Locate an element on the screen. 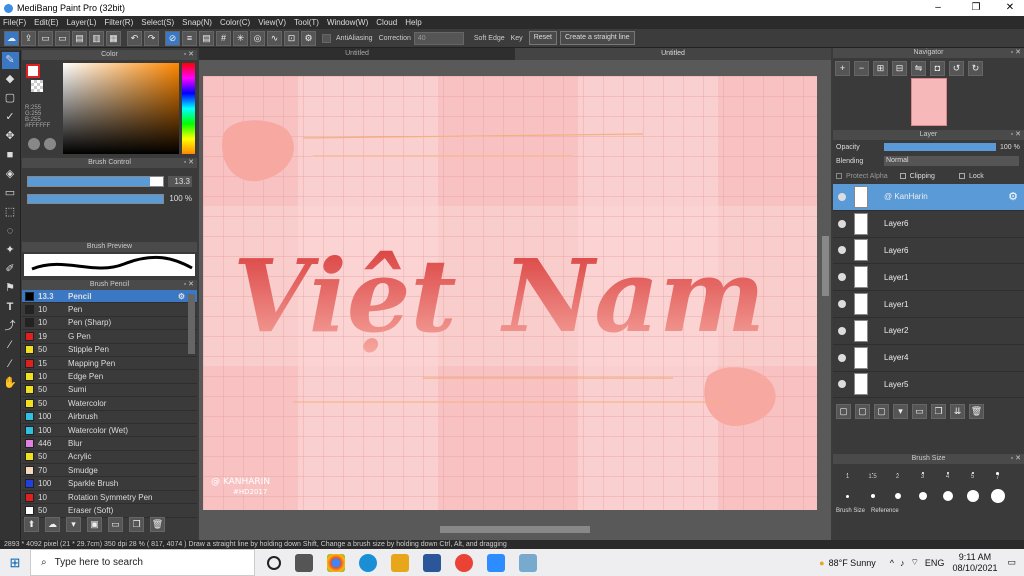 The height and width of the screenshot is (576, 1024). menu-cloud: Cloud is located at coordinates (386, 22).